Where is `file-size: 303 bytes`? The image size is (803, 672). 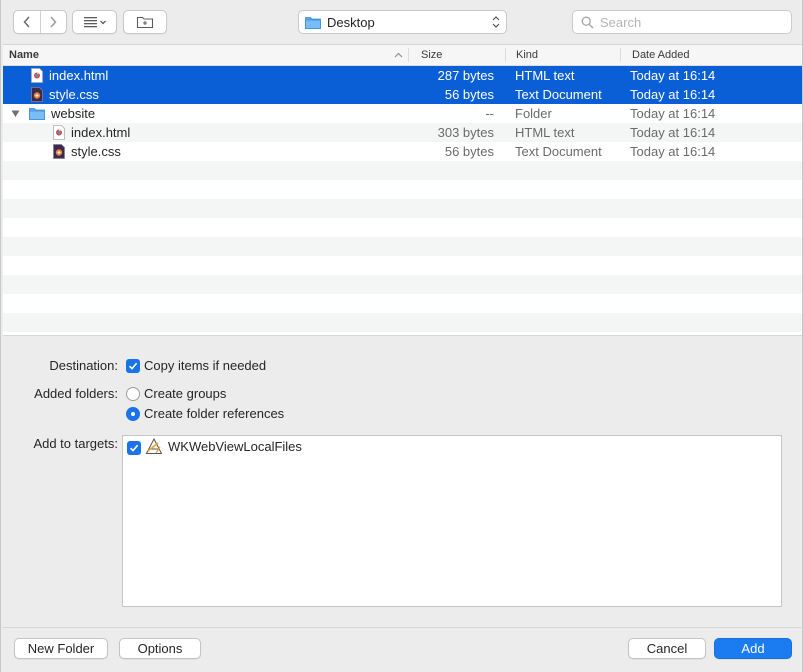 file-size: 303 bytes is located at coordinates (465, 132).